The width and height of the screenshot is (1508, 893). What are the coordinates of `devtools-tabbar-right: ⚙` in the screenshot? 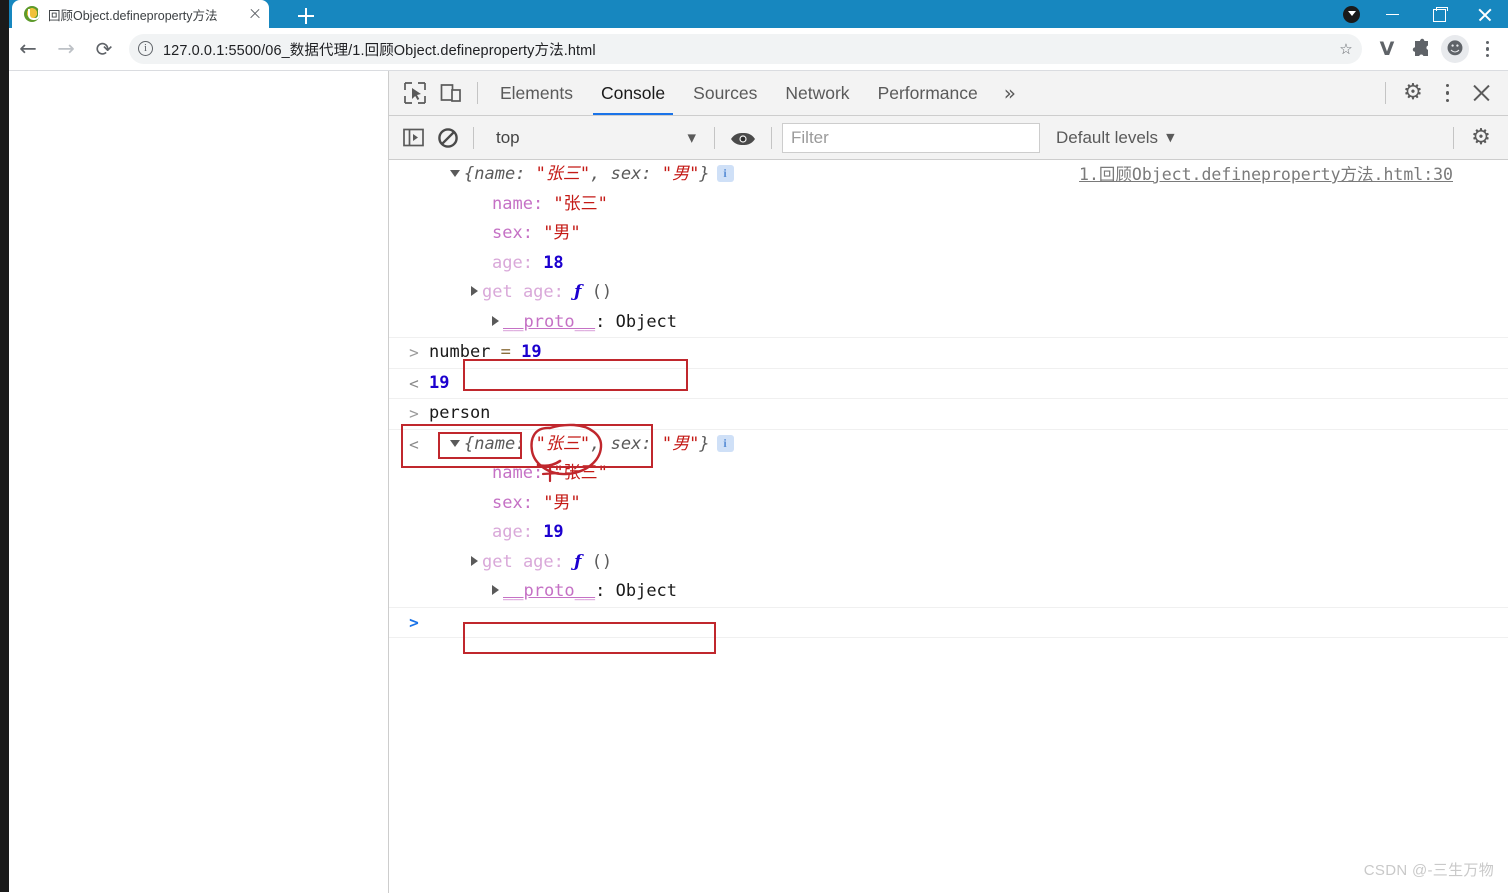 It's located at (1442, 93).